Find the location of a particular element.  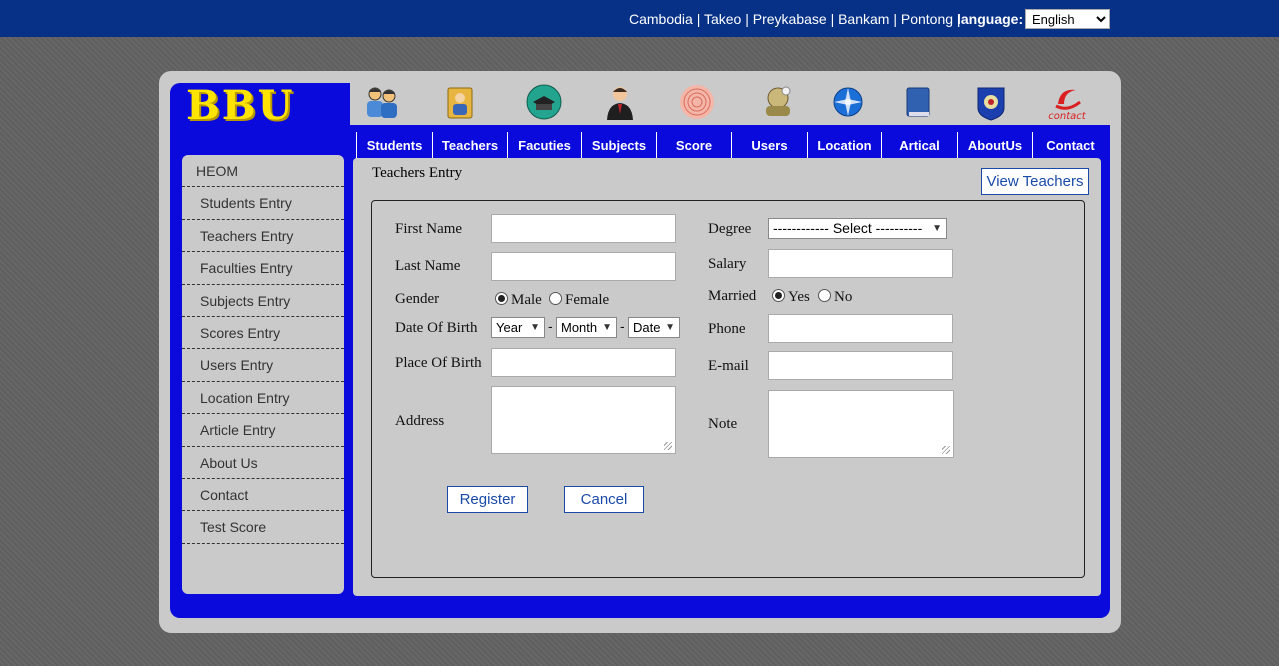

phone-label: Phone is located at coordinates (727, 329).